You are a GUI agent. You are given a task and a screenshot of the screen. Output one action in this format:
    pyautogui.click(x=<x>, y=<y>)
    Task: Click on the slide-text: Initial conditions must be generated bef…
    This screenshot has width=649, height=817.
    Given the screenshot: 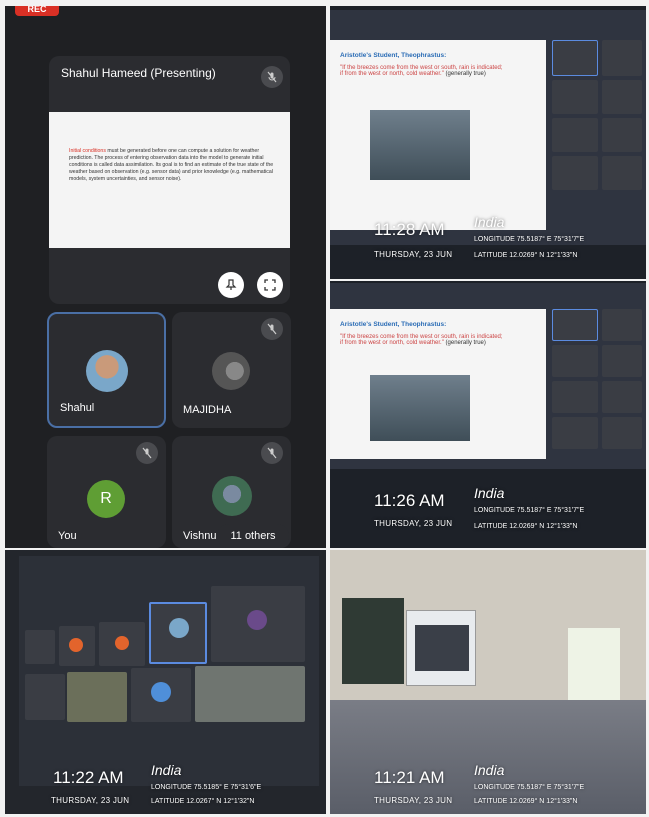 What is the action you would take?
    pyautogui.click(x=171, y=165)
    